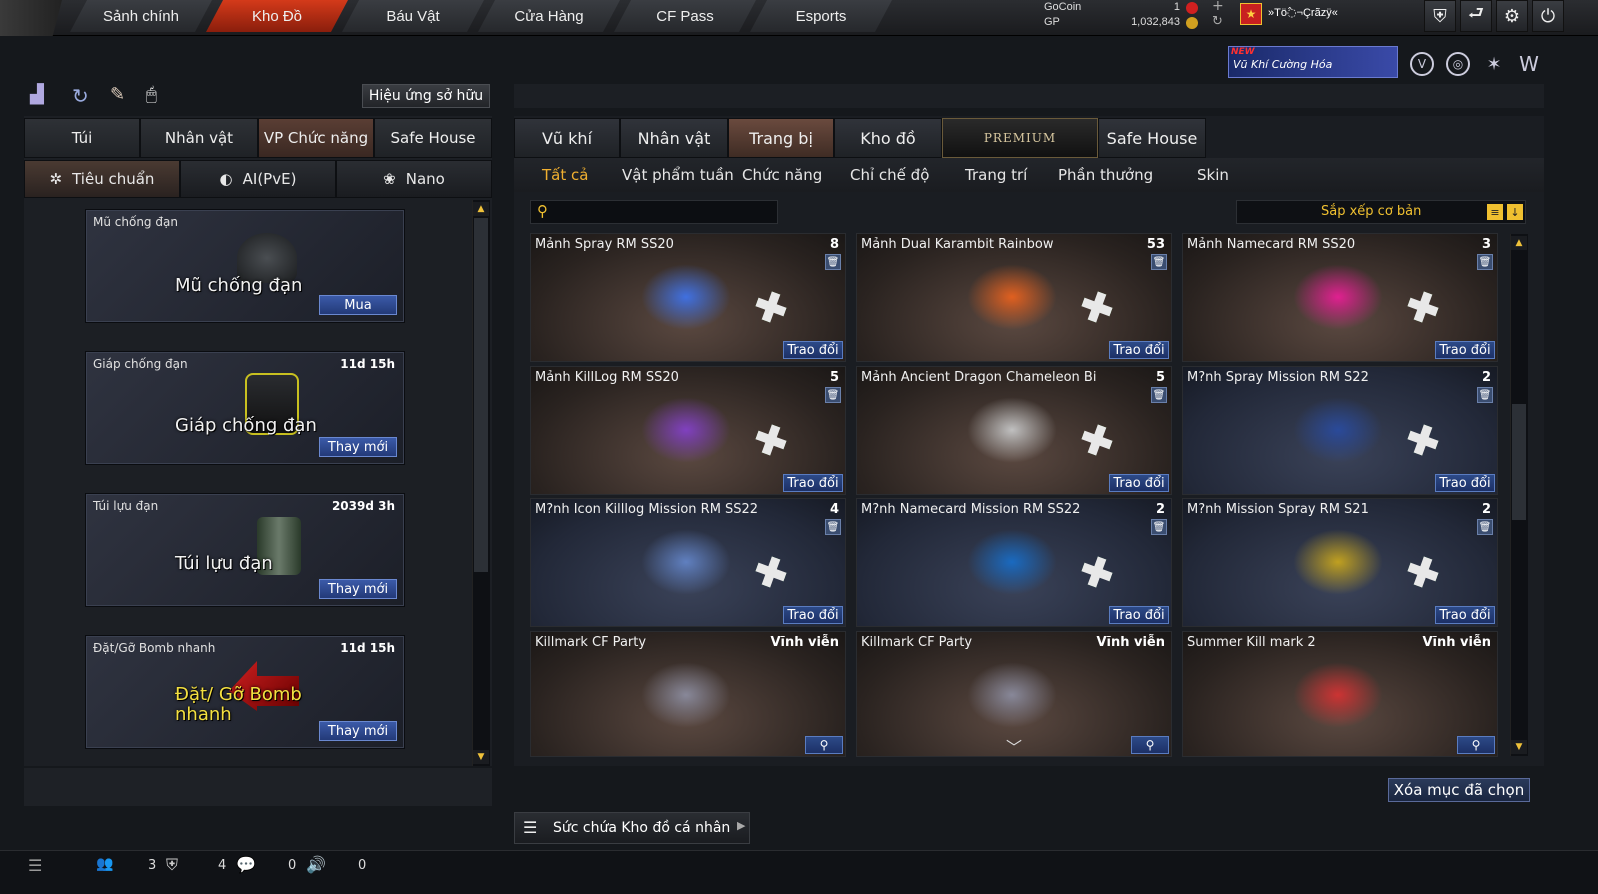  I want to click on list-view-icon: ≡, so click(1495, 212).